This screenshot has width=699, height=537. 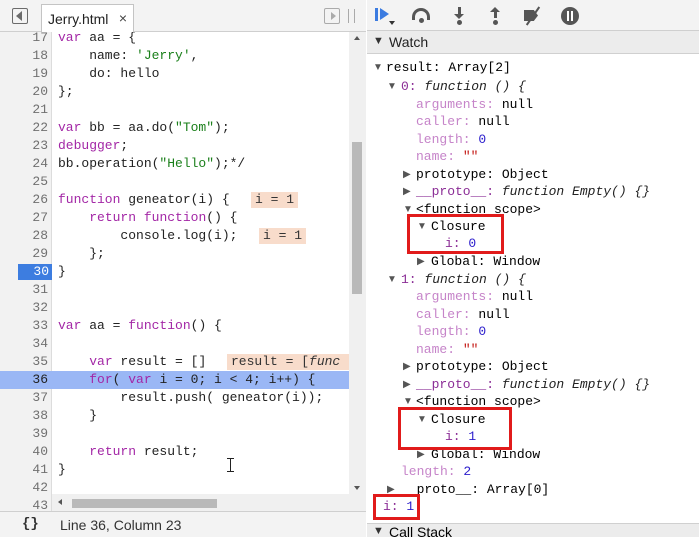 I want to click on line-number: 43, so click(x=24, y=504).